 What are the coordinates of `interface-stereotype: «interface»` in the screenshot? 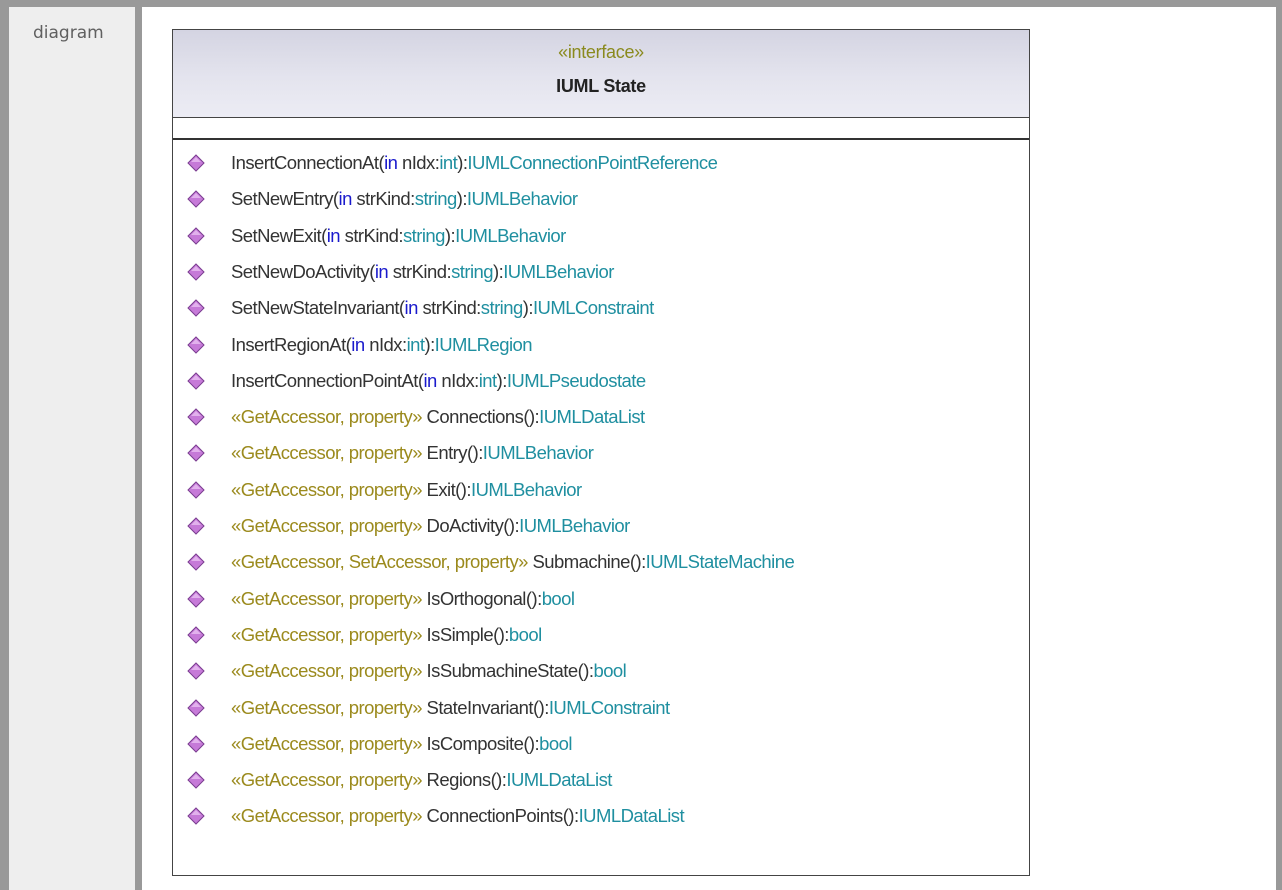 It's located at (601, 52).